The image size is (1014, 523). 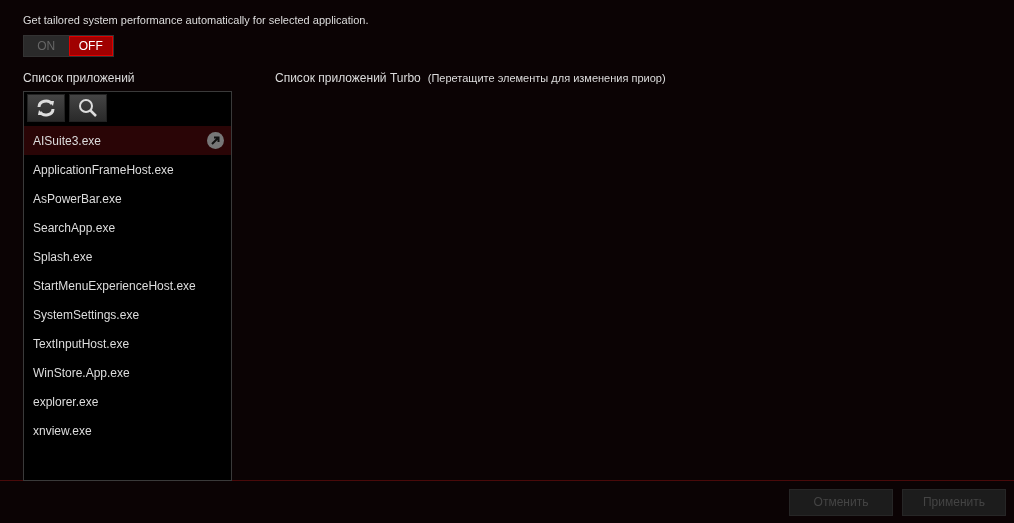 I want to click on app-name: ApplicationFrameHost.exe, so click(x=103, y=170).